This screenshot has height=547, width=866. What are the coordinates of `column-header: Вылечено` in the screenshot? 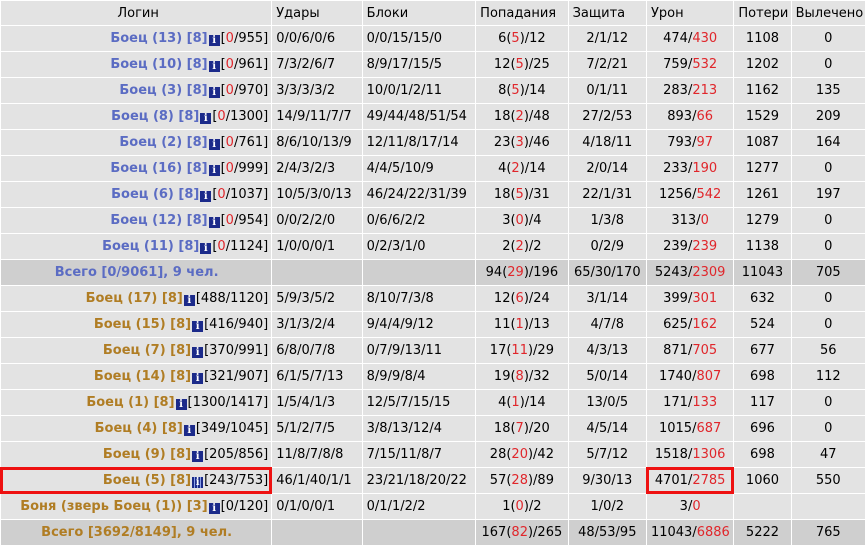 It's located at (828, 13).